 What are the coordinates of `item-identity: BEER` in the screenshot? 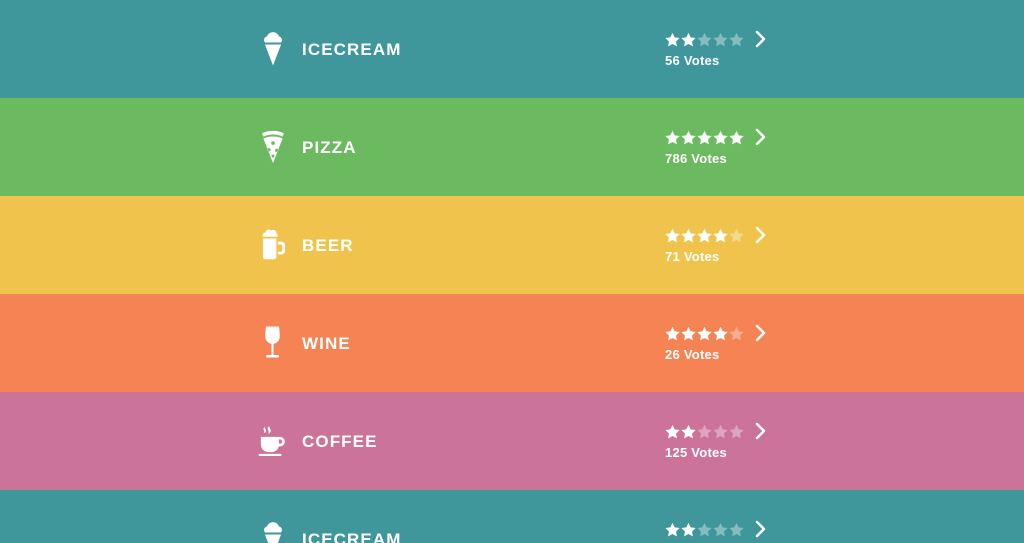 It's located at (306, 245).